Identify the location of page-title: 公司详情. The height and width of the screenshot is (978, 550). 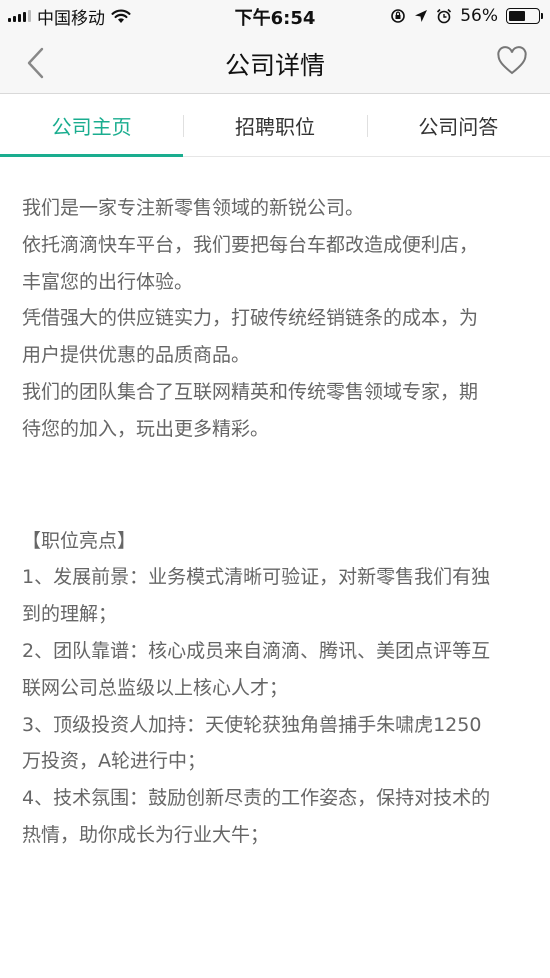
(274, 65).